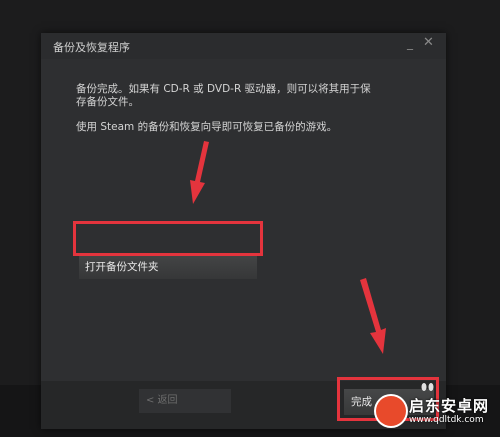 Image resolution: width=500 pixels, height=437 pixels. What do you see at coordinates (427, 387) in the screenshot?
I see `paw-icon` at bounding box center [427, 387].